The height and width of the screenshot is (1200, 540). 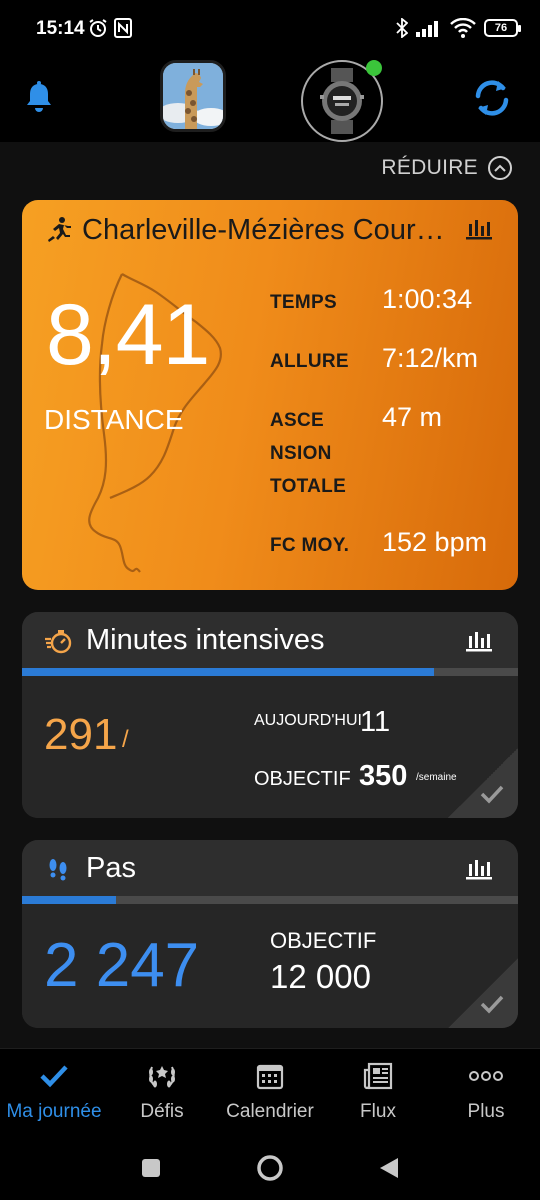 What do you see at coordinates (162, 1111) in the screenshot?
I see `nav-label: Défis` at bounding box center [162, 1111].